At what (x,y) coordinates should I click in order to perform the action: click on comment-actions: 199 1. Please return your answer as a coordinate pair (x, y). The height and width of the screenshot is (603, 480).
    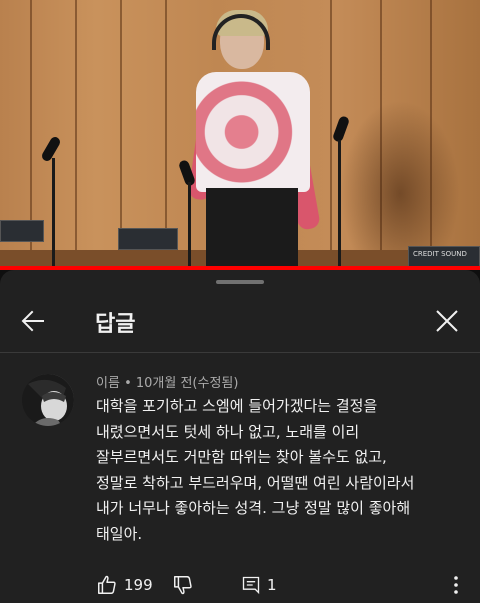
    Looking at the image, I should click on (288, 585).